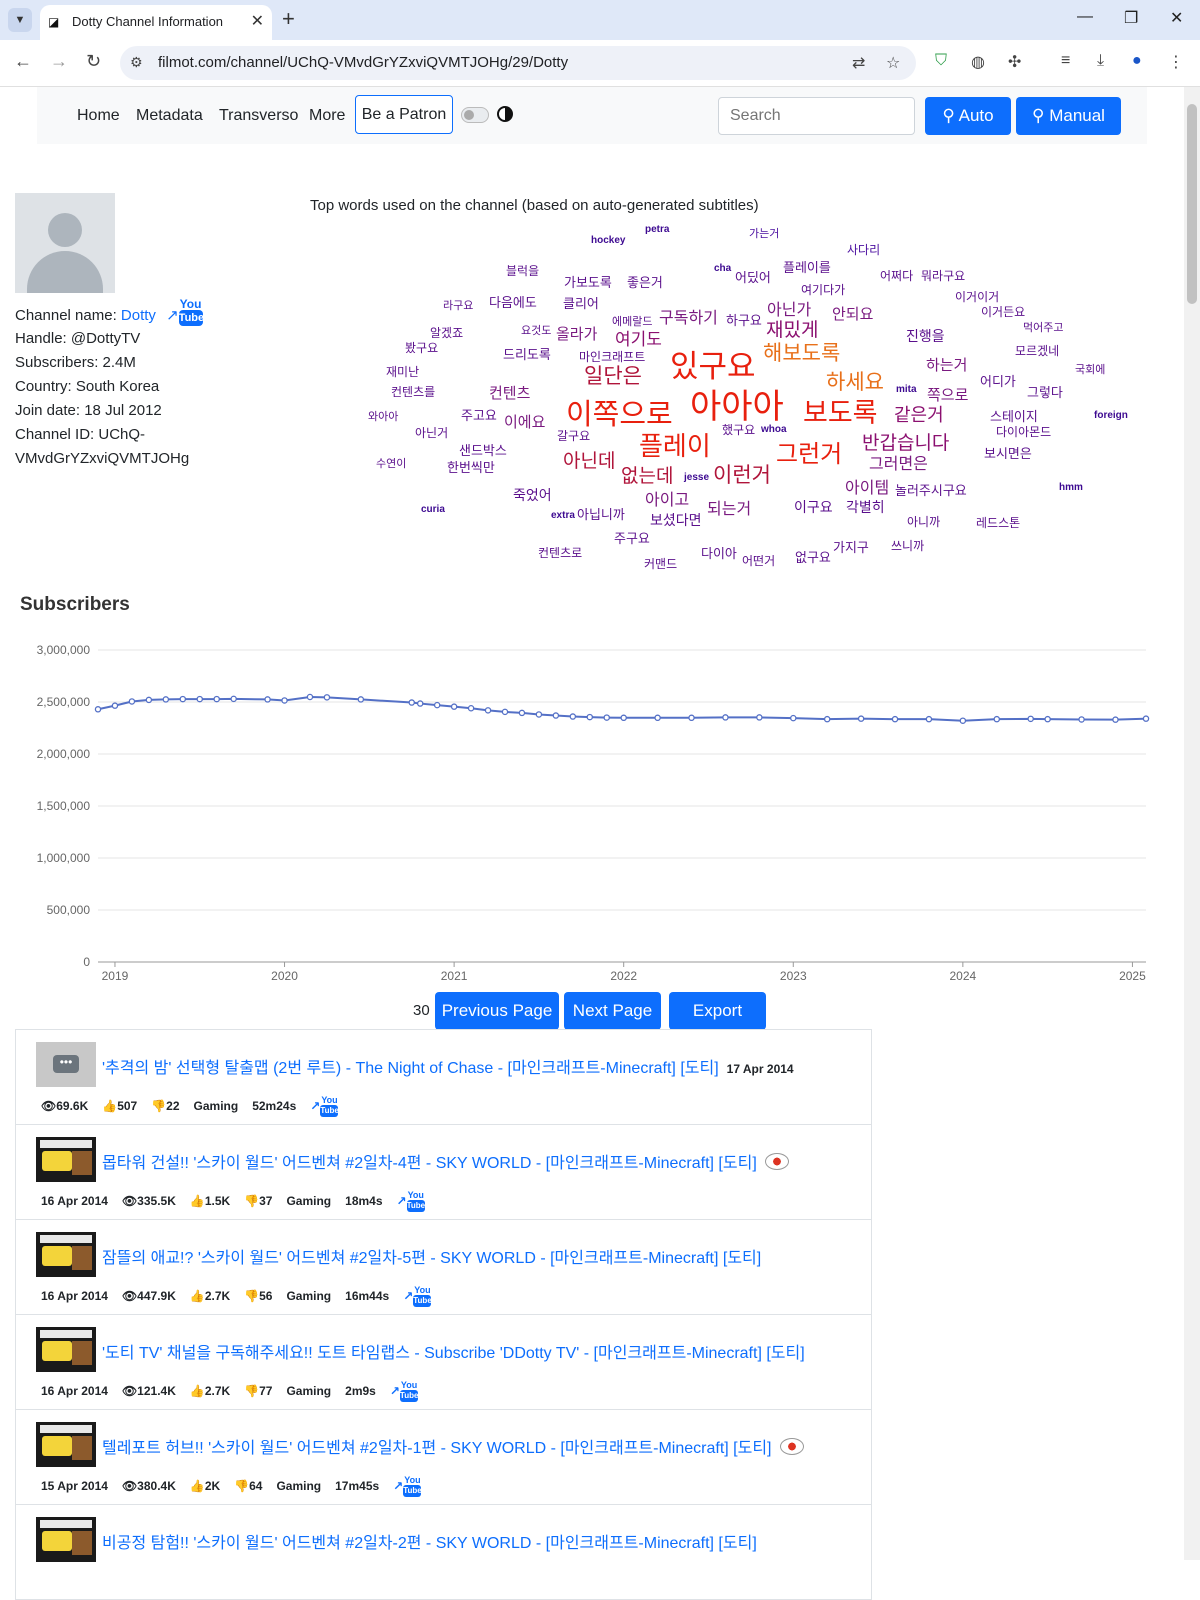 Image resolution: width=1200 pixels, height=1600 pixels. I want to click on nav-transverso-link: Transverso, so click(258, 116).